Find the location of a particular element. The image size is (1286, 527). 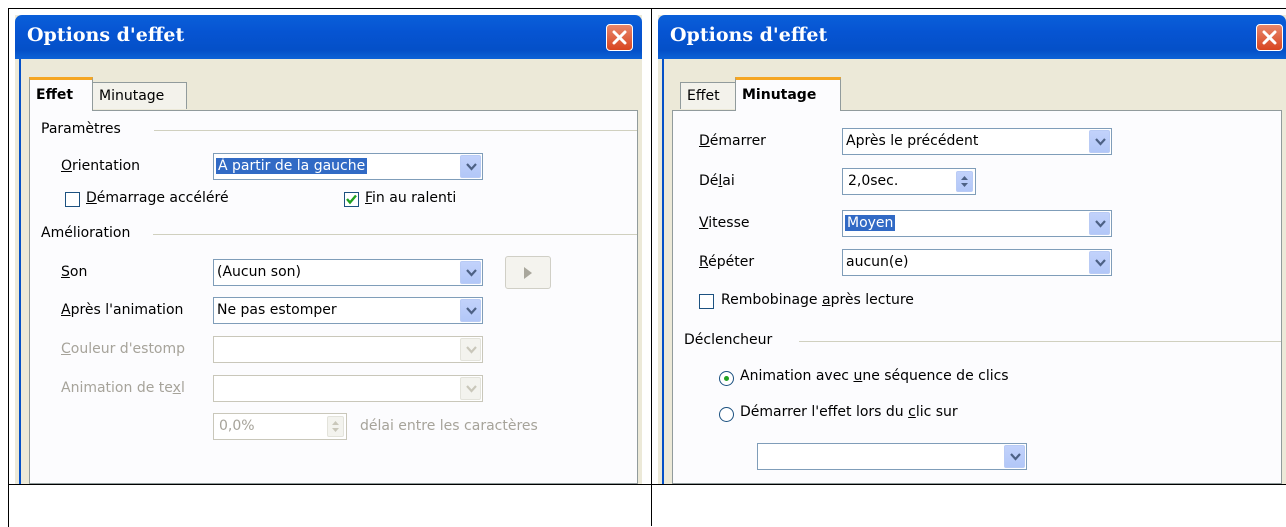

dim-color-label: Couleur d'estomp is located at coordinates (123, 349).